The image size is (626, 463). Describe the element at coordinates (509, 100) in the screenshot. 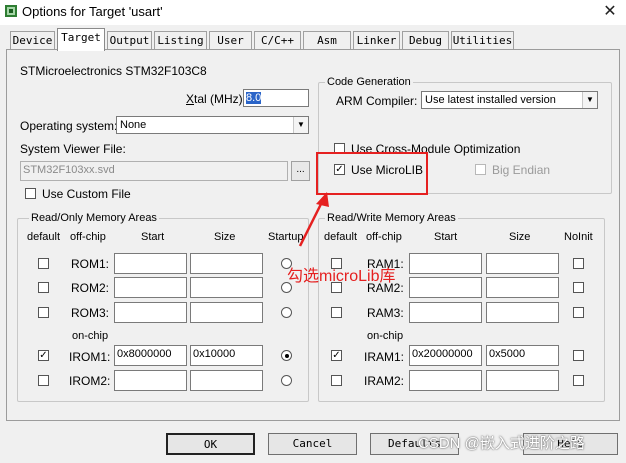

I see `arm-compiler-select: Use latest installed version ▼` at that location.